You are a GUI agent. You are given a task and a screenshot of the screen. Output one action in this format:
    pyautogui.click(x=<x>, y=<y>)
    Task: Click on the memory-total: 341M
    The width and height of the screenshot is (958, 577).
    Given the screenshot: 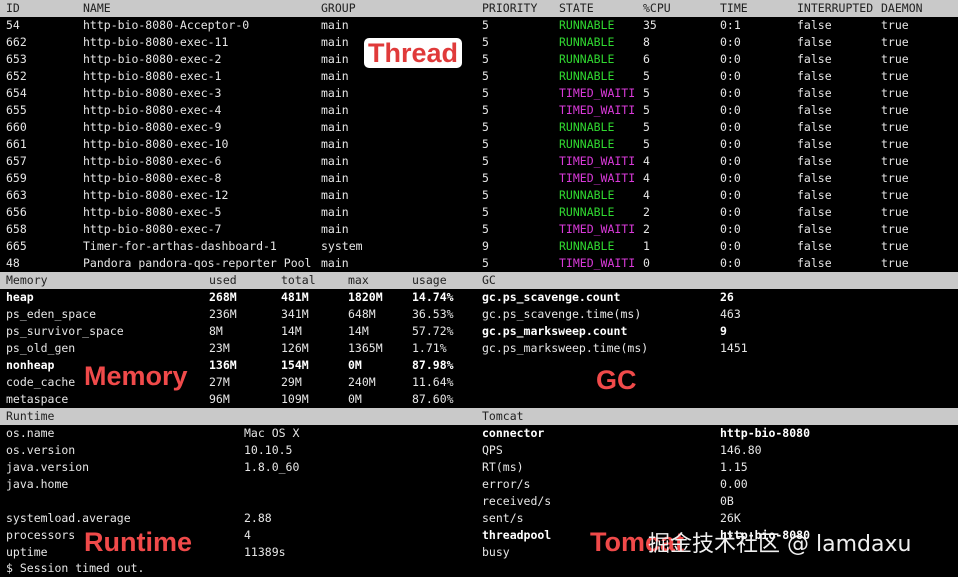 What is the action you would take?
    pyautogui.click(x=295, y=314)
    